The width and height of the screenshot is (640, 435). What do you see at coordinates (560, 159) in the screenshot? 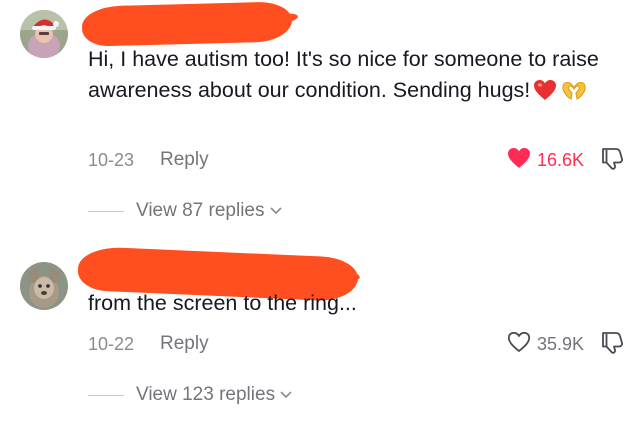
I see `like-count: 16.6K` at bounding box center [560, 159].